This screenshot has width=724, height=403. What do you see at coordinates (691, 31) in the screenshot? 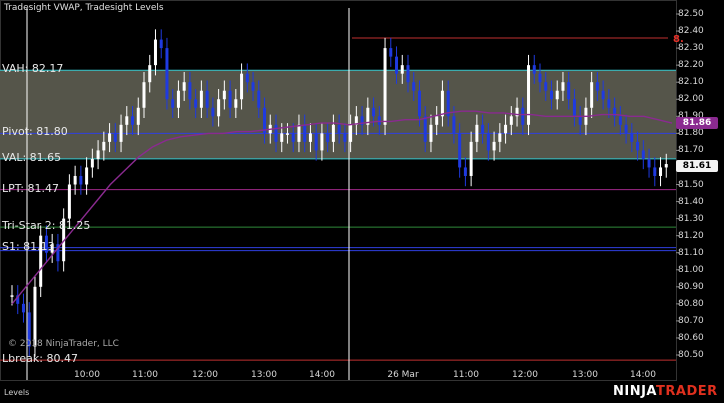
I see `price-tick-label: 82.40` at bounding box center [691, 31].